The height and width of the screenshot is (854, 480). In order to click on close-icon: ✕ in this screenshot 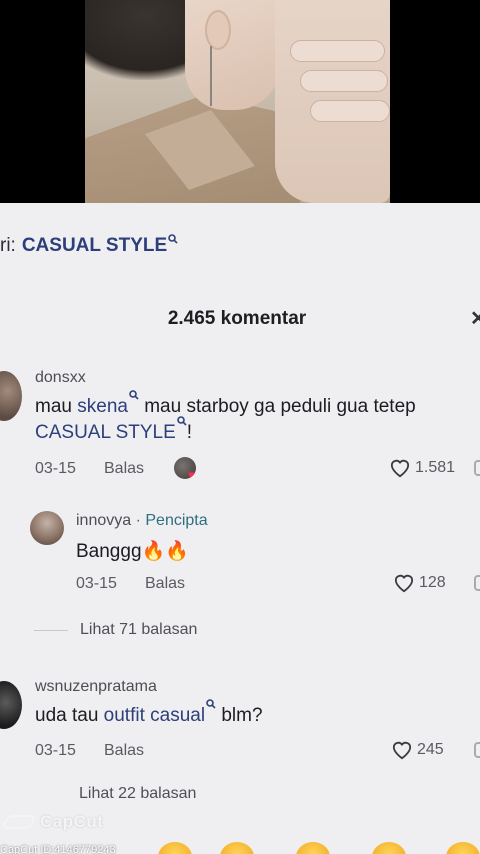, I will do `click(475, 319)`.